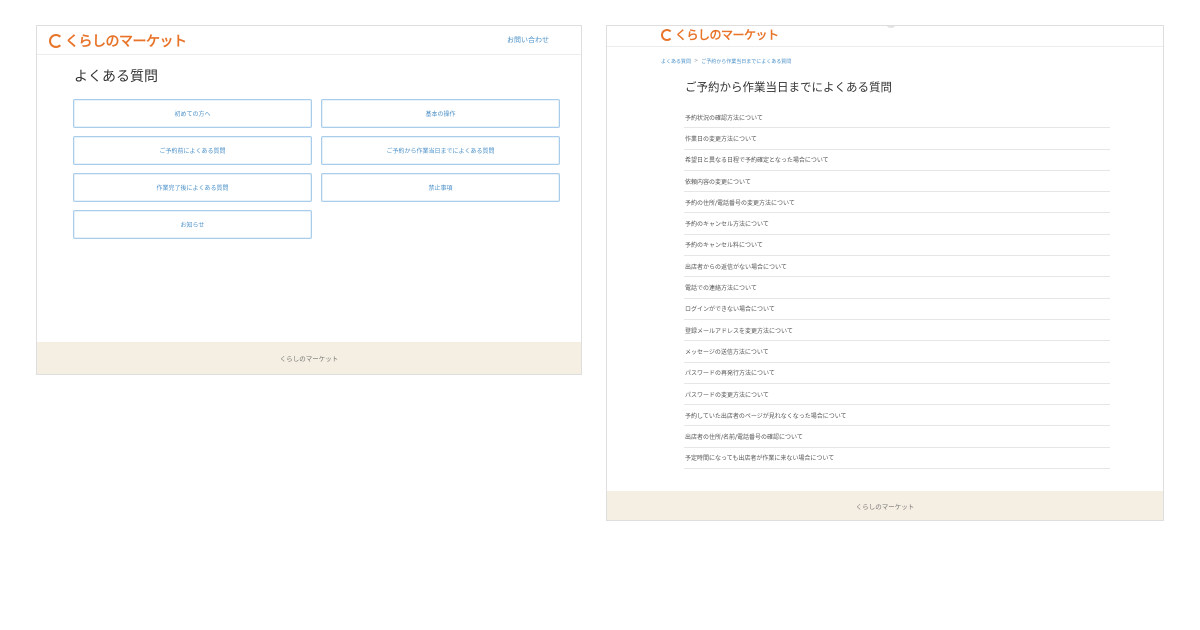 This screenshot has height=630, width=1200. I want to click on breadcrumb-current: ご予約から作業当日までによくある質問, so click(746, 62).